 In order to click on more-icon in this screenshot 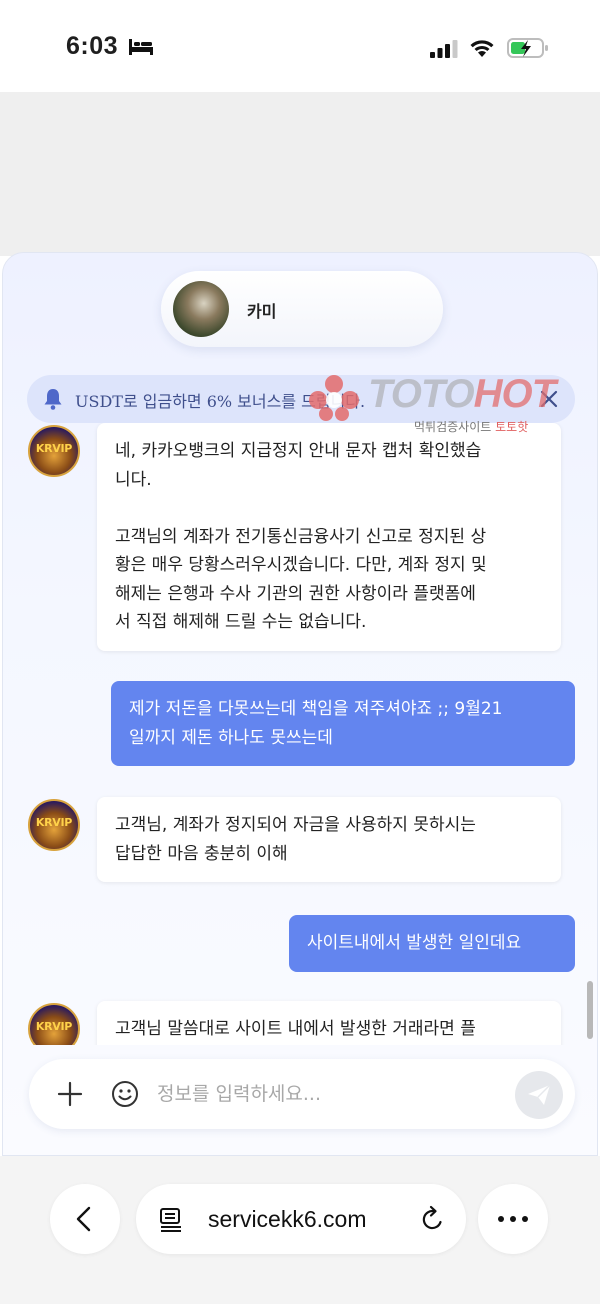, I will do `click(513, 1219)`.